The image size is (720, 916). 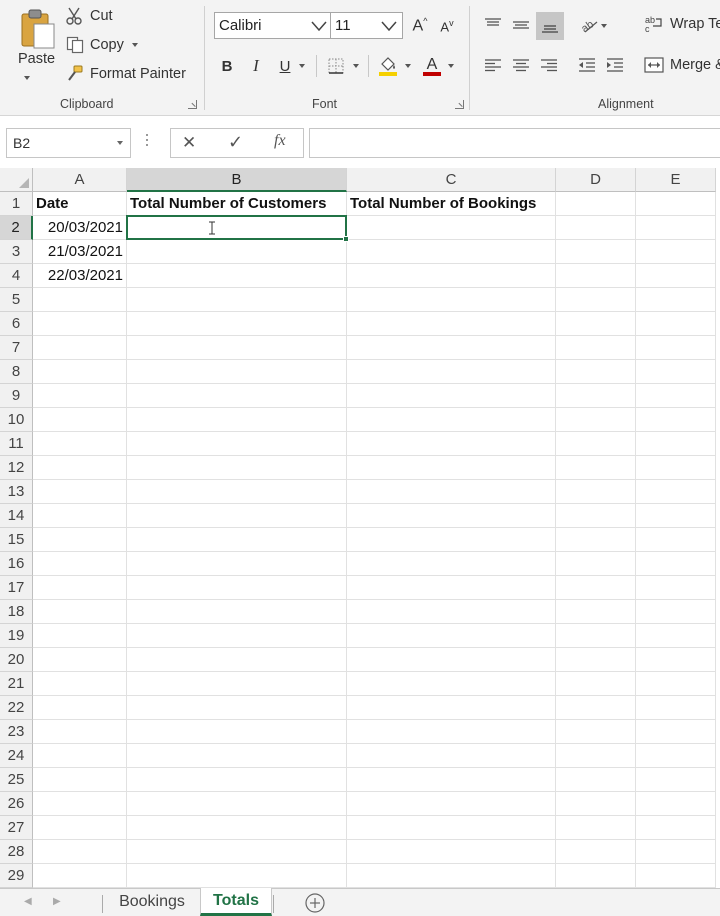 What do you see at coordinates (676, 588) in the screenshot?
I see `cell-e17` at bounding box center [676, 588].